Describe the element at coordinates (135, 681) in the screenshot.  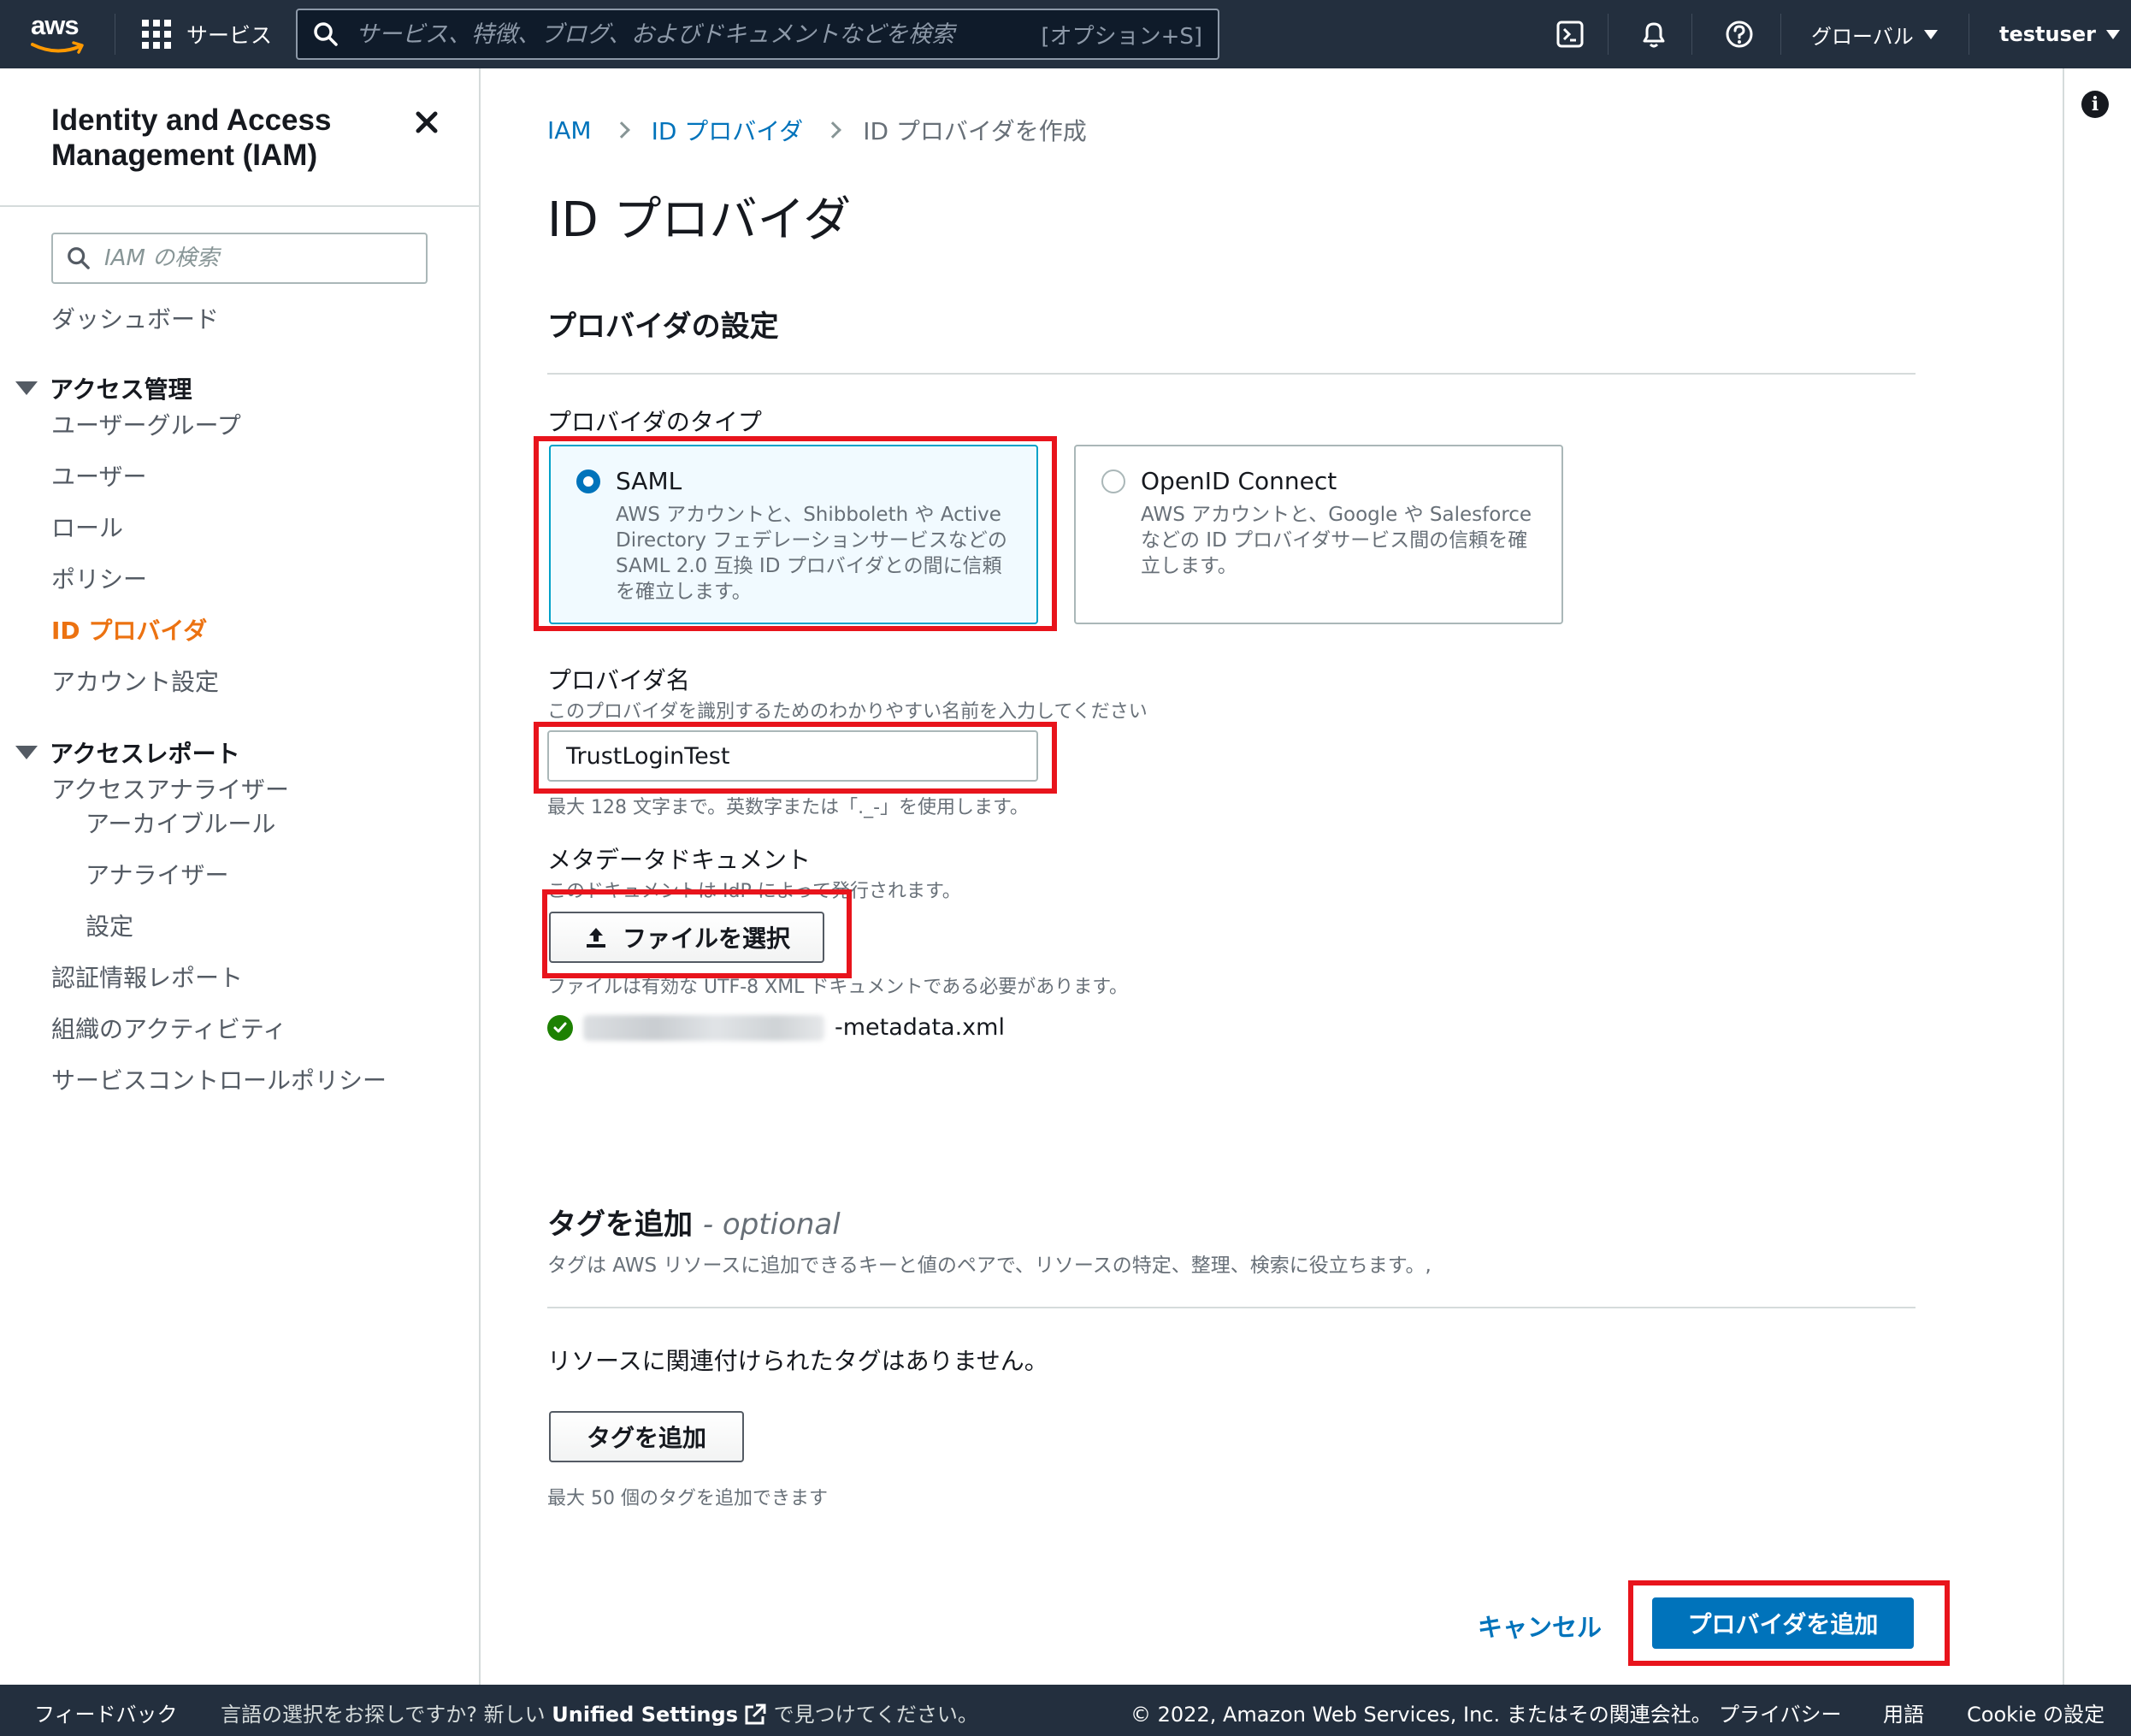
I see `sidebar-item-account-settings: アカウント設定` at that location.